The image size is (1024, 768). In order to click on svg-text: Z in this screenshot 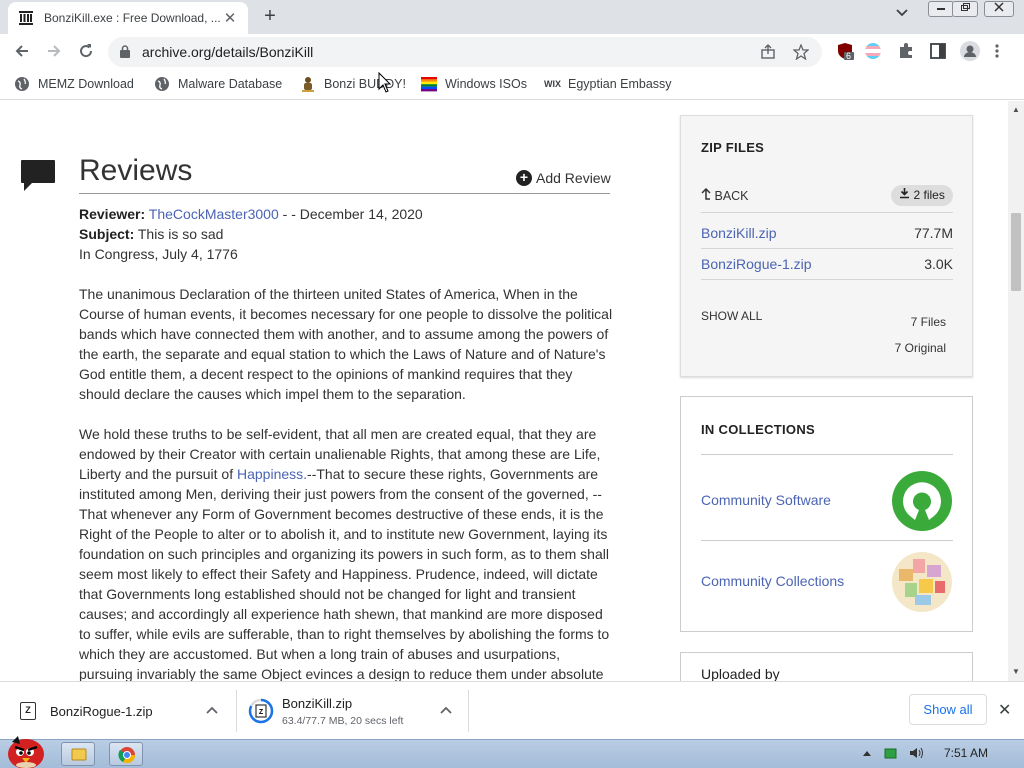, I will do `click(261, 712)`.